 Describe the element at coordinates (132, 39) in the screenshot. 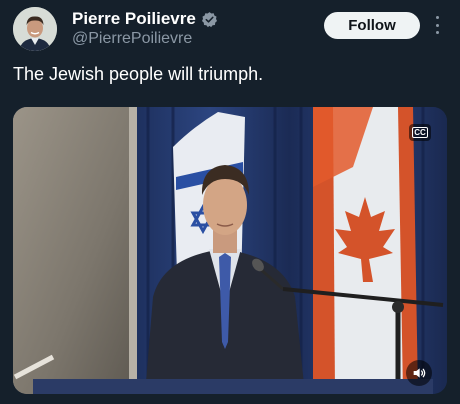

I see `author-handle: @PierrePoilievre` at that location.